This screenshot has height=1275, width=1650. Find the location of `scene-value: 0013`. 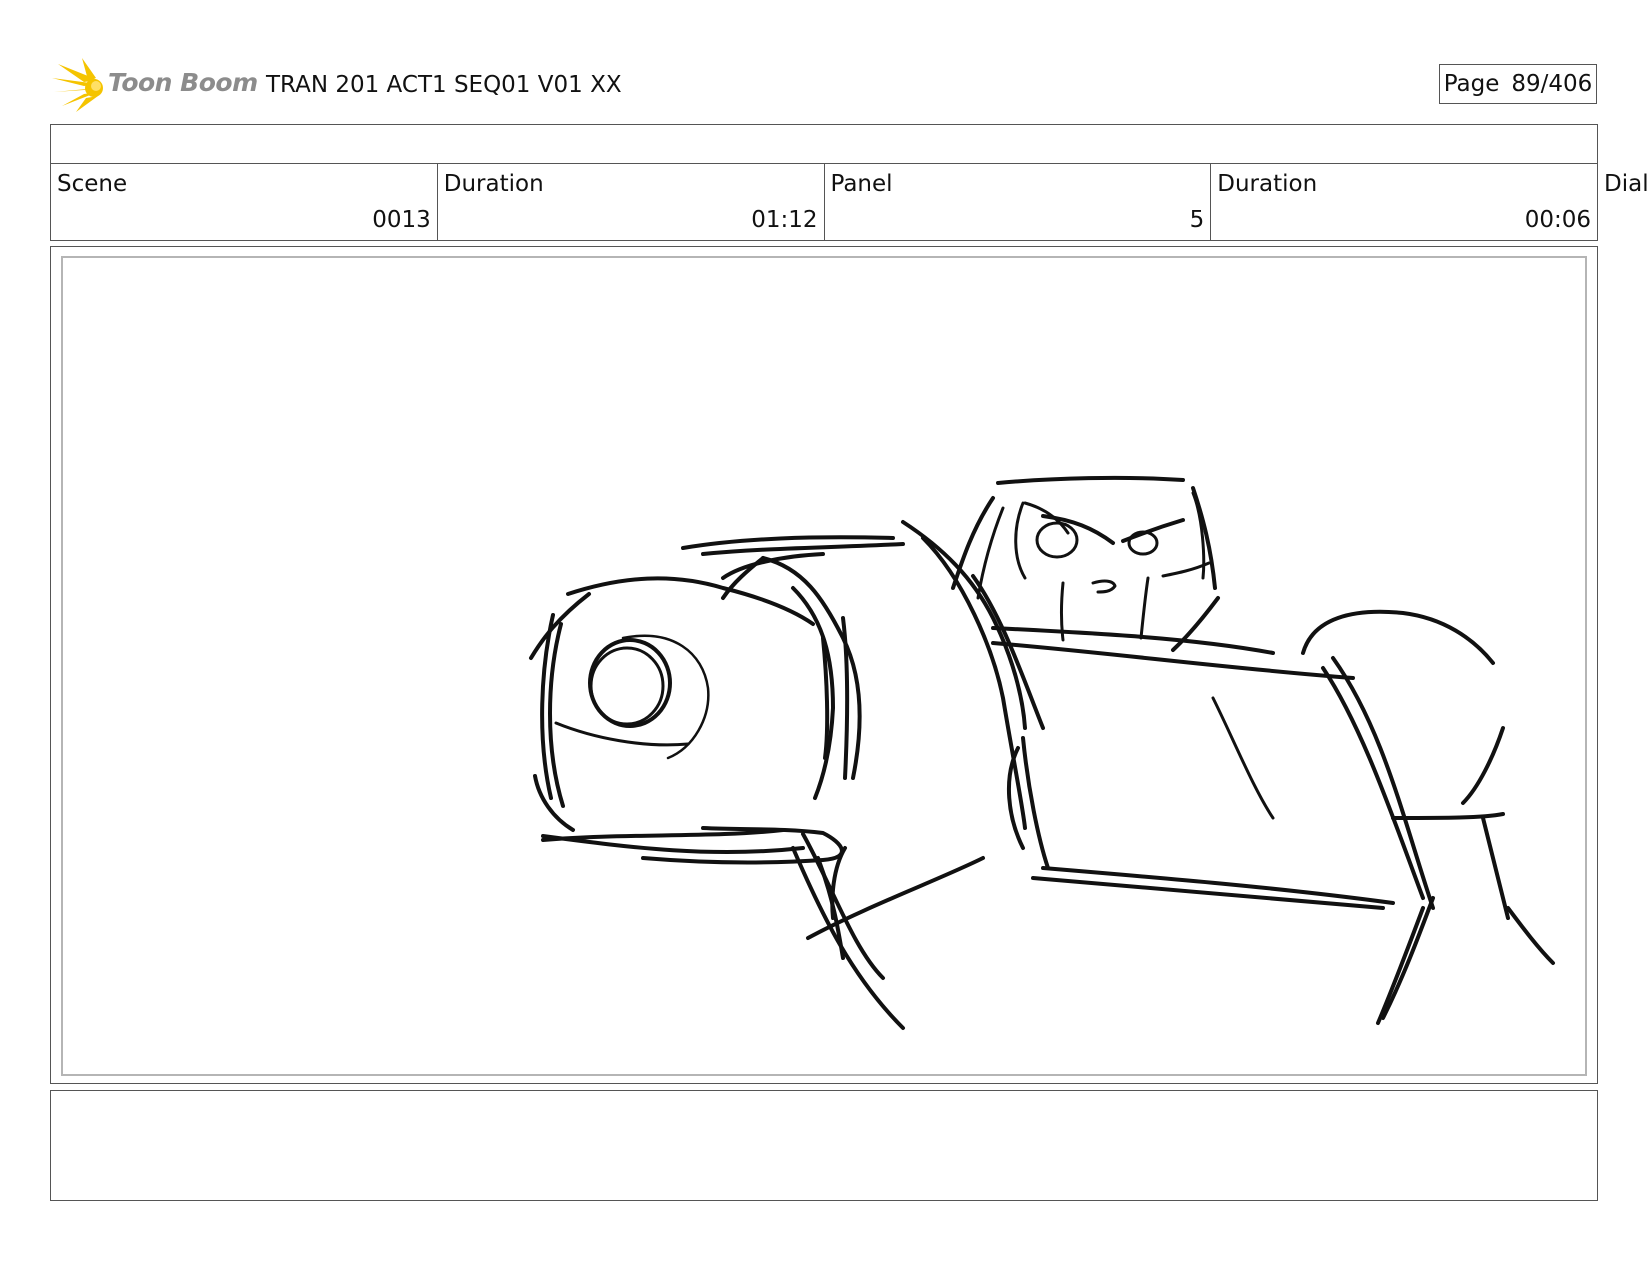

scene-value: 0013 is located at coordinates (401, 220).